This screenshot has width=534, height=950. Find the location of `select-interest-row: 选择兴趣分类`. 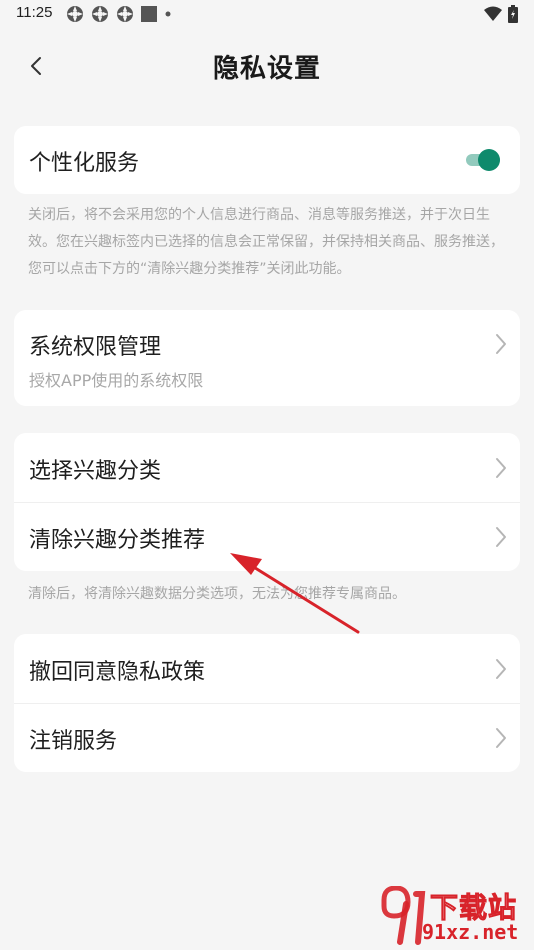

select-interest-row: 选择兴趣分类 is located at coordinates (267, 467).